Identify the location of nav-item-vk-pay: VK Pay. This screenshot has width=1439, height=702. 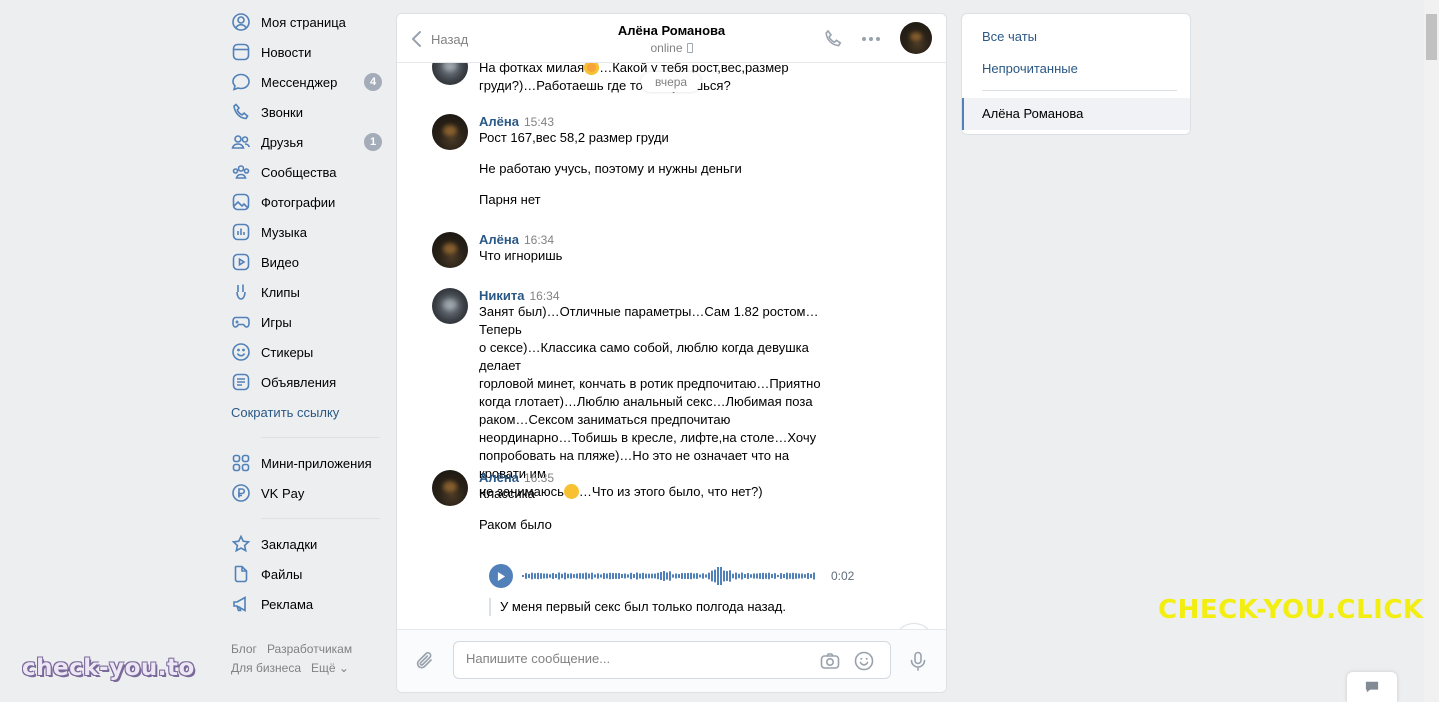
(308, 493).